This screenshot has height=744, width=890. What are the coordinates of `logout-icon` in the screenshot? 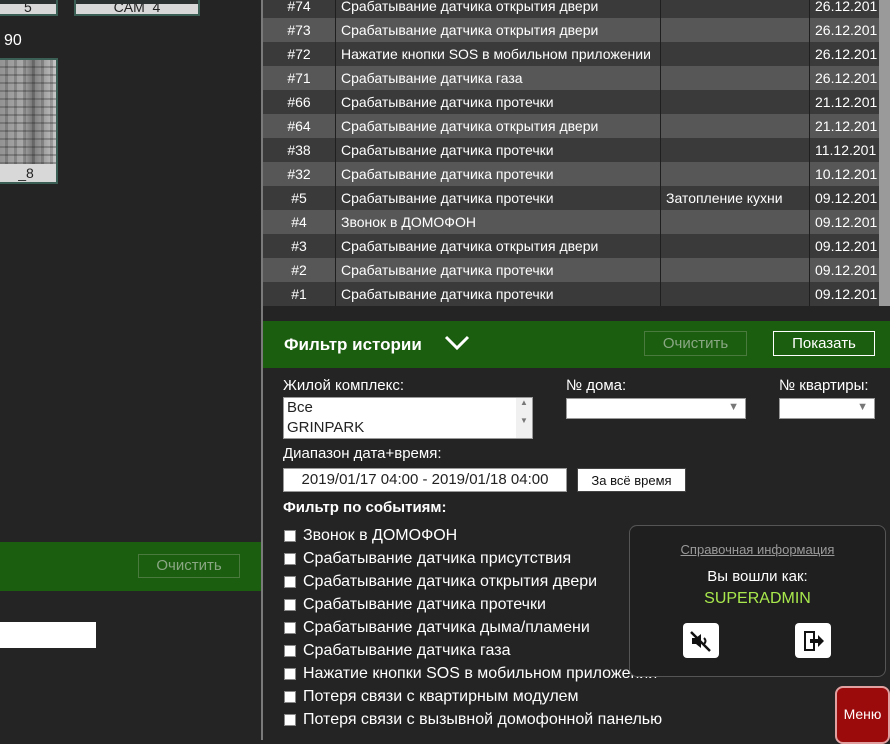 It's located at (814, 641).